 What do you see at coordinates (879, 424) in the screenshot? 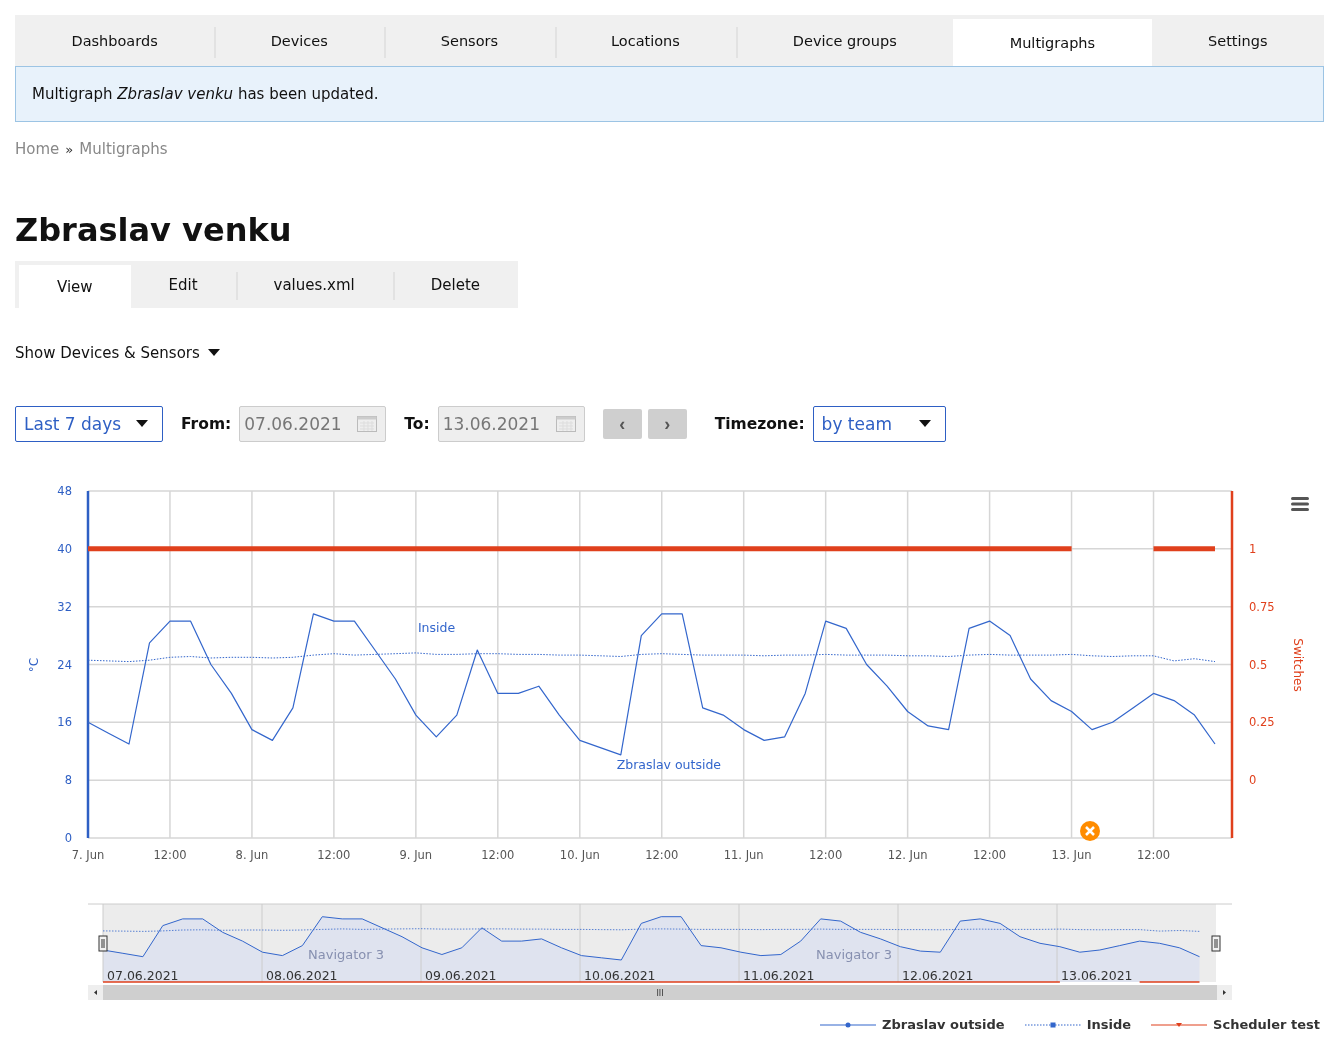
I see `timezone-select: by team` at bounding box center [879, 424].